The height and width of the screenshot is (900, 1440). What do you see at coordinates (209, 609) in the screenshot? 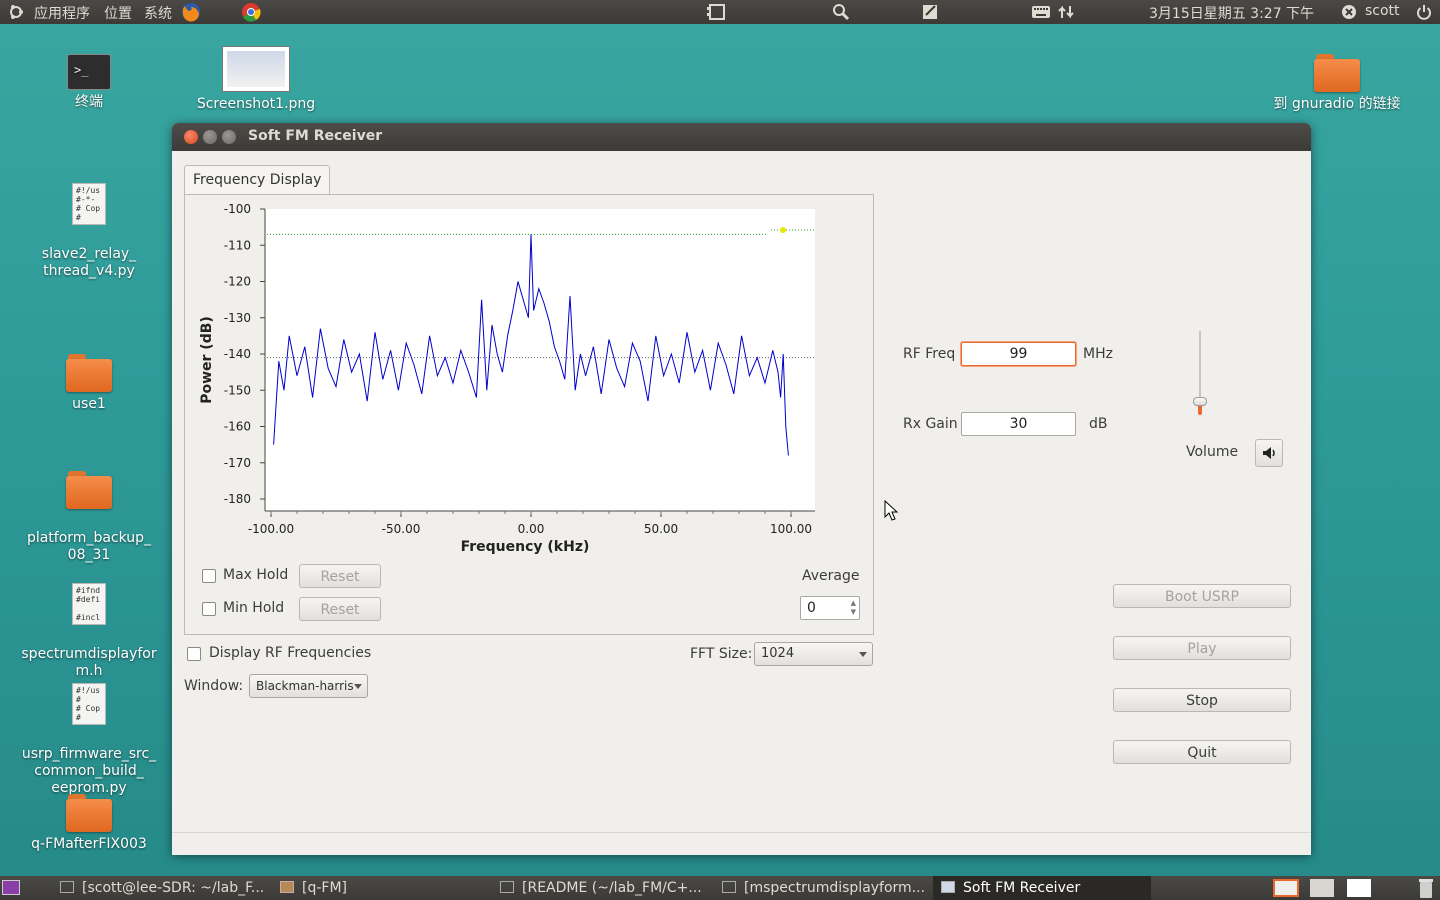
I see `min-hold-checkbox` at bounding box center [209, 609].